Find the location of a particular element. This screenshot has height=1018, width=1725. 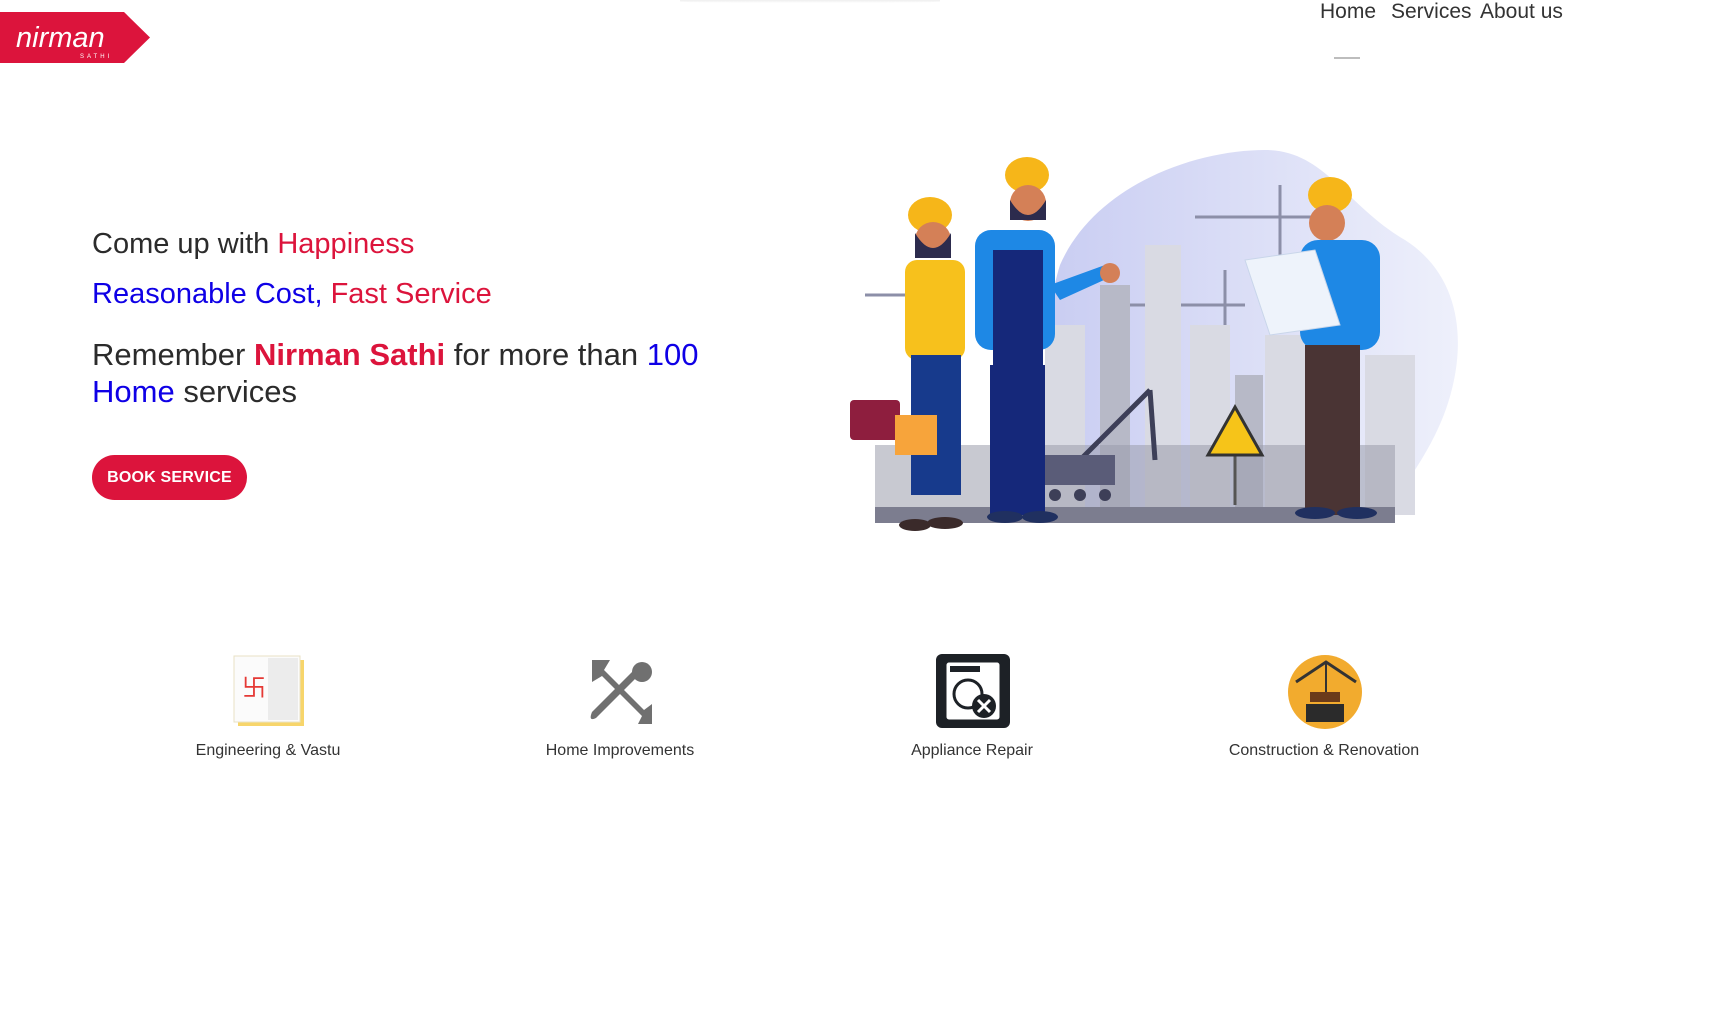

hero-headline-home: Home is located at coordinates (133, 391).